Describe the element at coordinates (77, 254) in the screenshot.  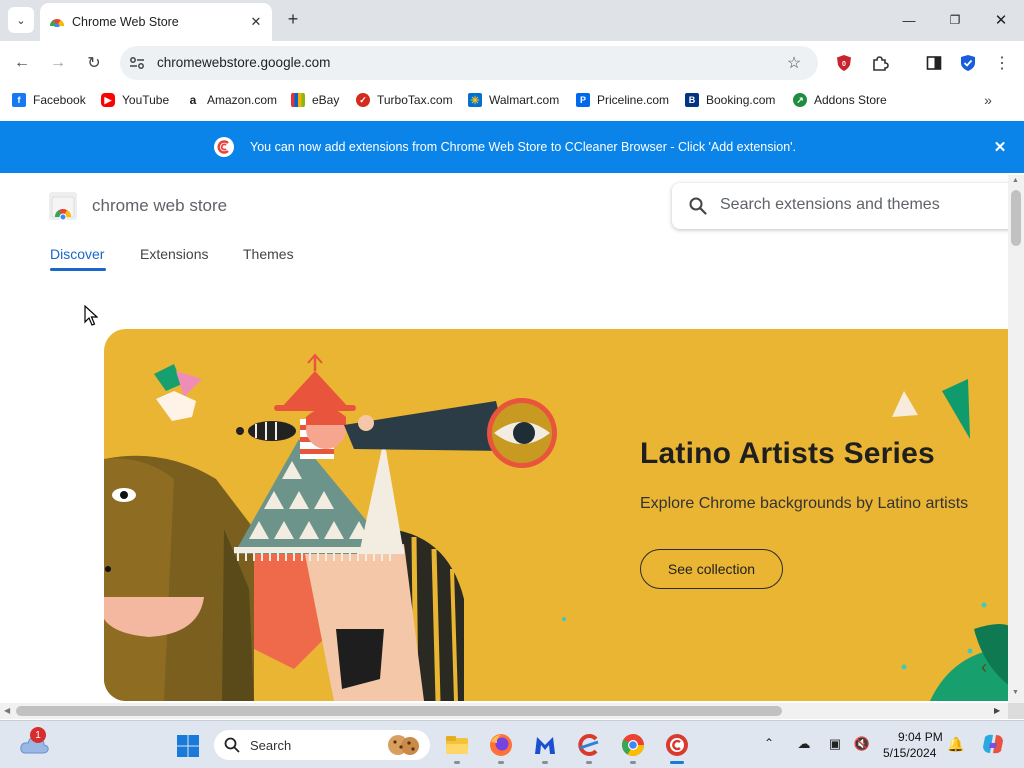
I see `tab-discover: Discover` at that location.